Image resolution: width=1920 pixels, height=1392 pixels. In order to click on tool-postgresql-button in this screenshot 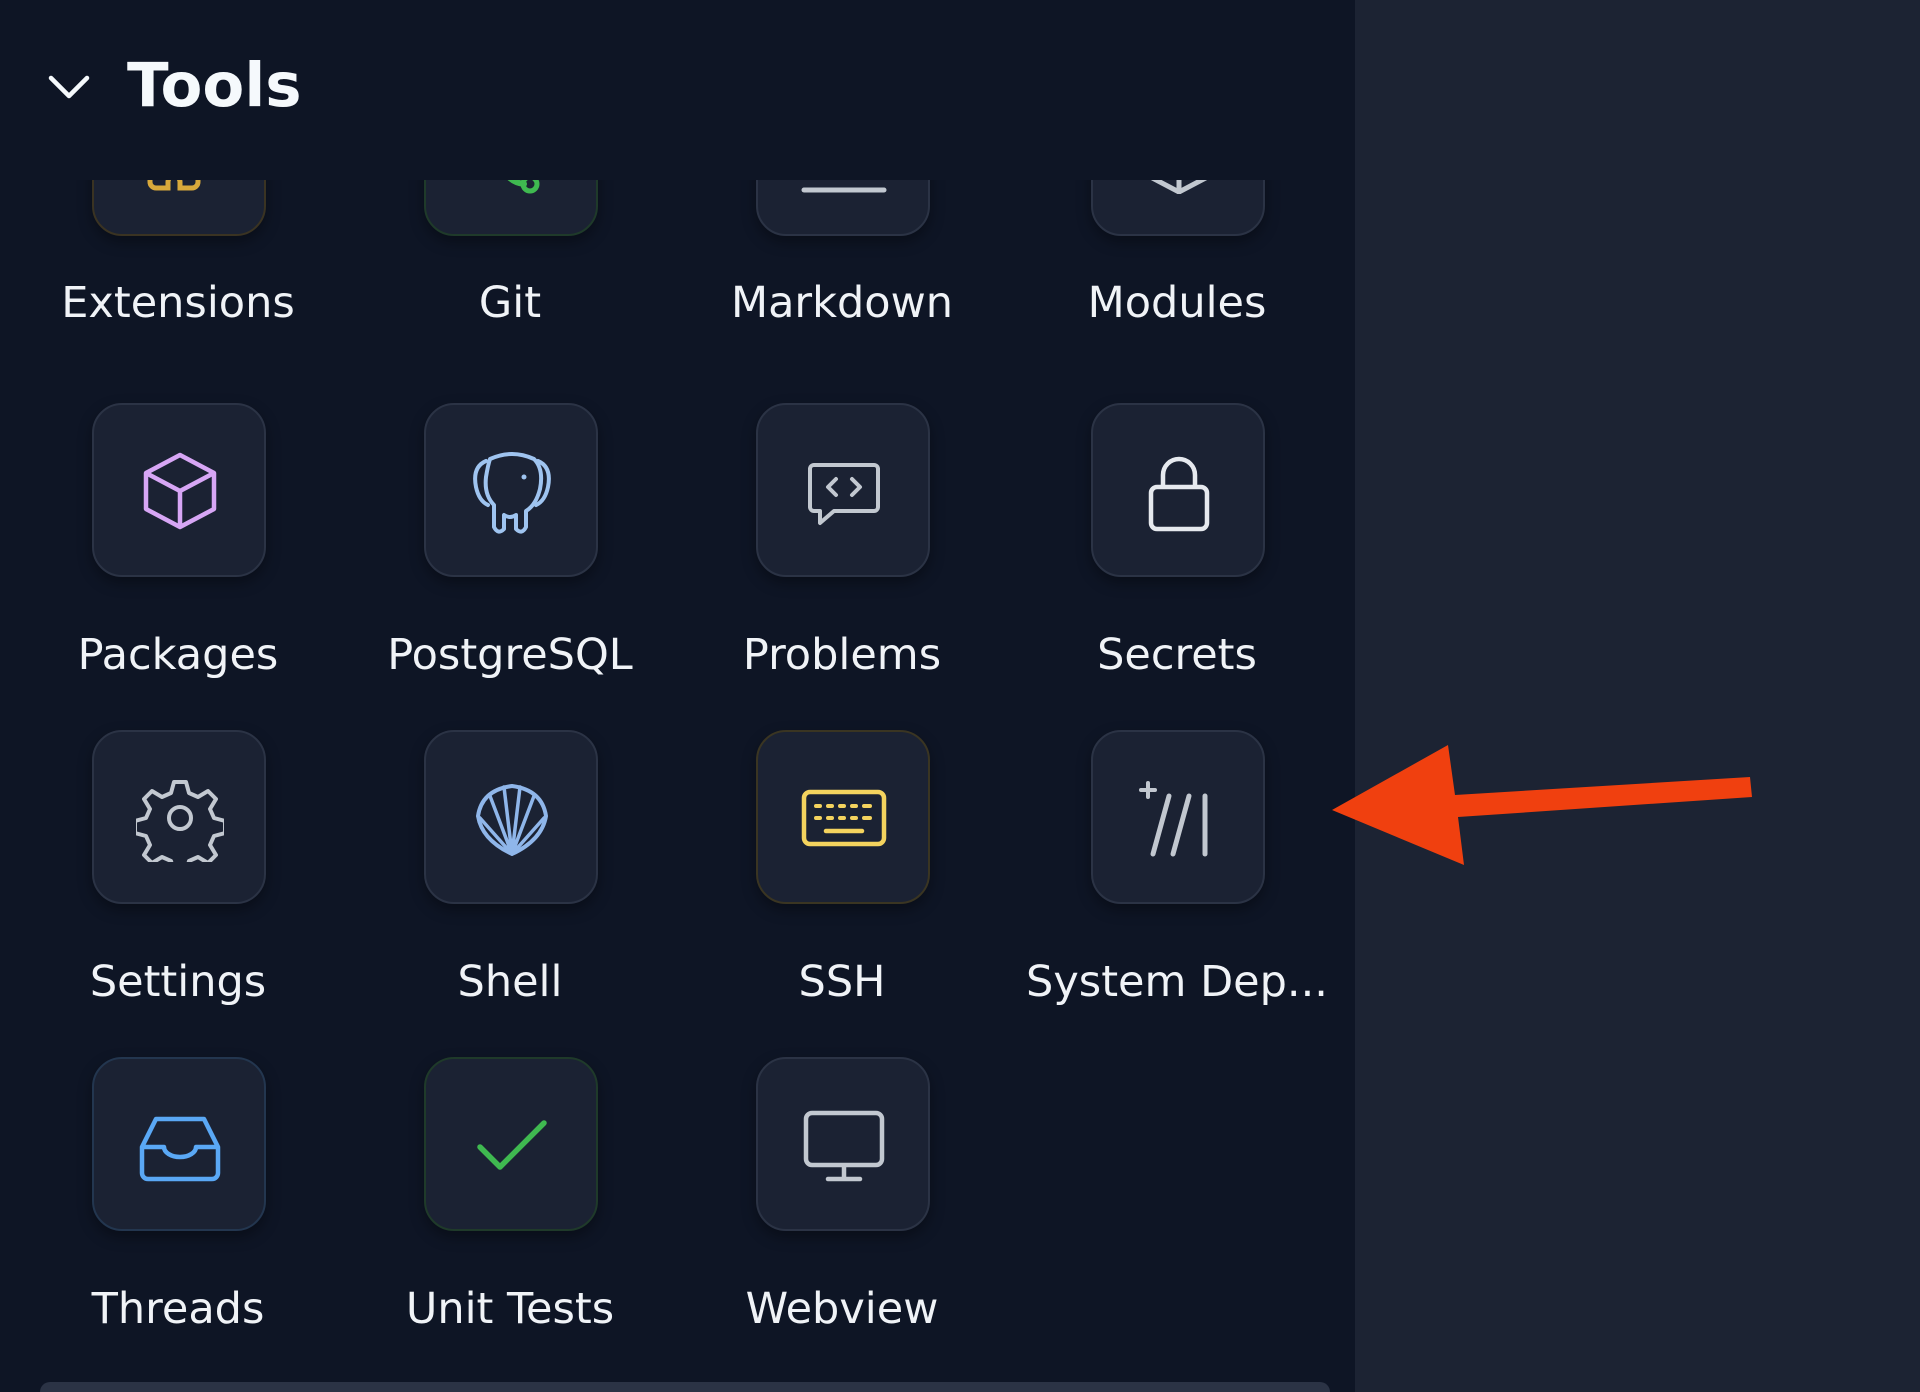, I will do `click(511, 490)`.